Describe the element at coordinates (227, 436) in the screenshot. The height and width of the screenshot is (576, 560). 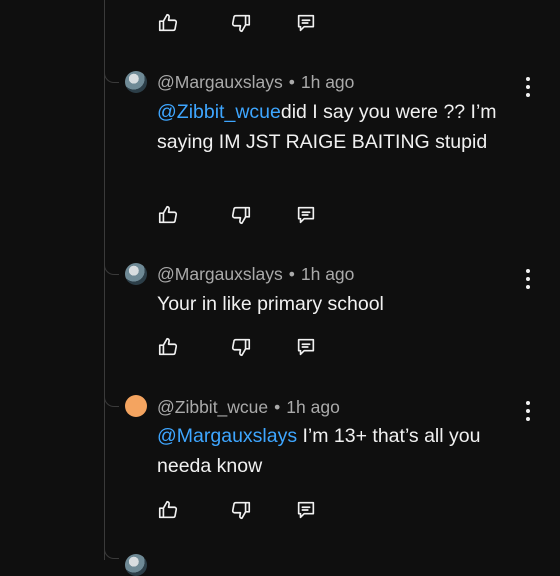
I see `mention-link: @Margauxslays` at that location.